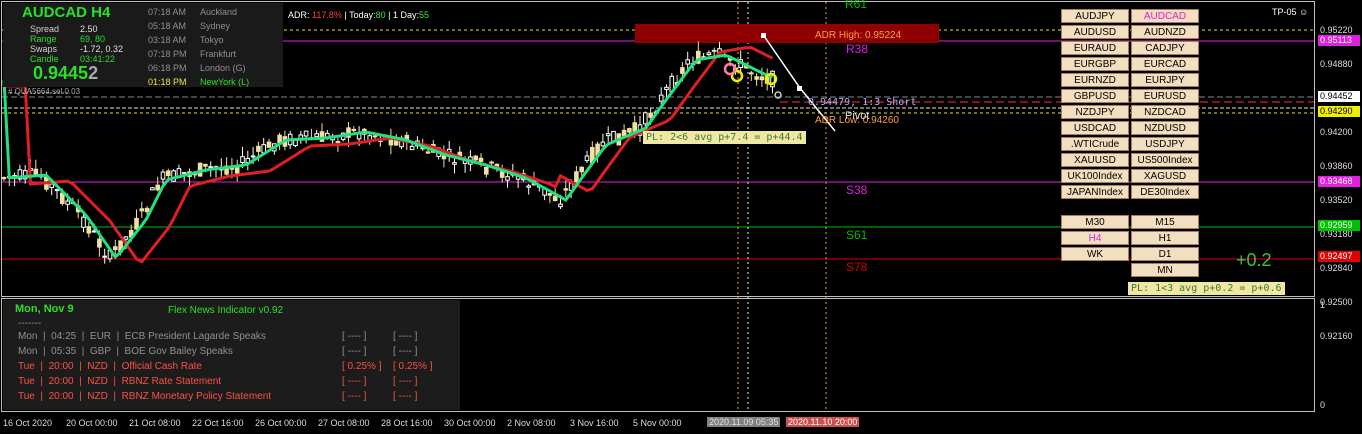 The height and width of the screenshot is (434, 1362). I want to click on timeframe-button-mn: MN, so click(1165, 270).